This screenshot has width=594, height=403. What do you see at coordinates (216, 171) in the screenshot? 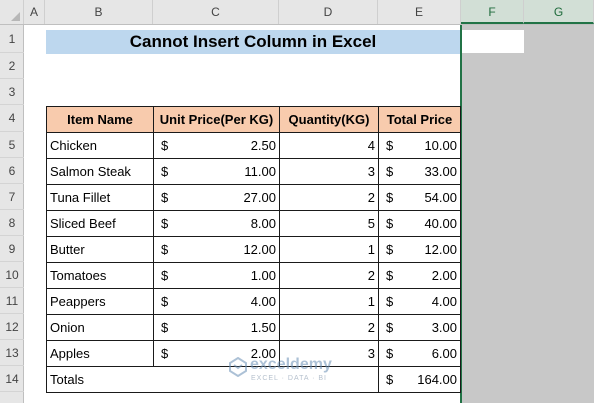
I see `unit-price-cell: $11.00` at bounding box center [216, 171].